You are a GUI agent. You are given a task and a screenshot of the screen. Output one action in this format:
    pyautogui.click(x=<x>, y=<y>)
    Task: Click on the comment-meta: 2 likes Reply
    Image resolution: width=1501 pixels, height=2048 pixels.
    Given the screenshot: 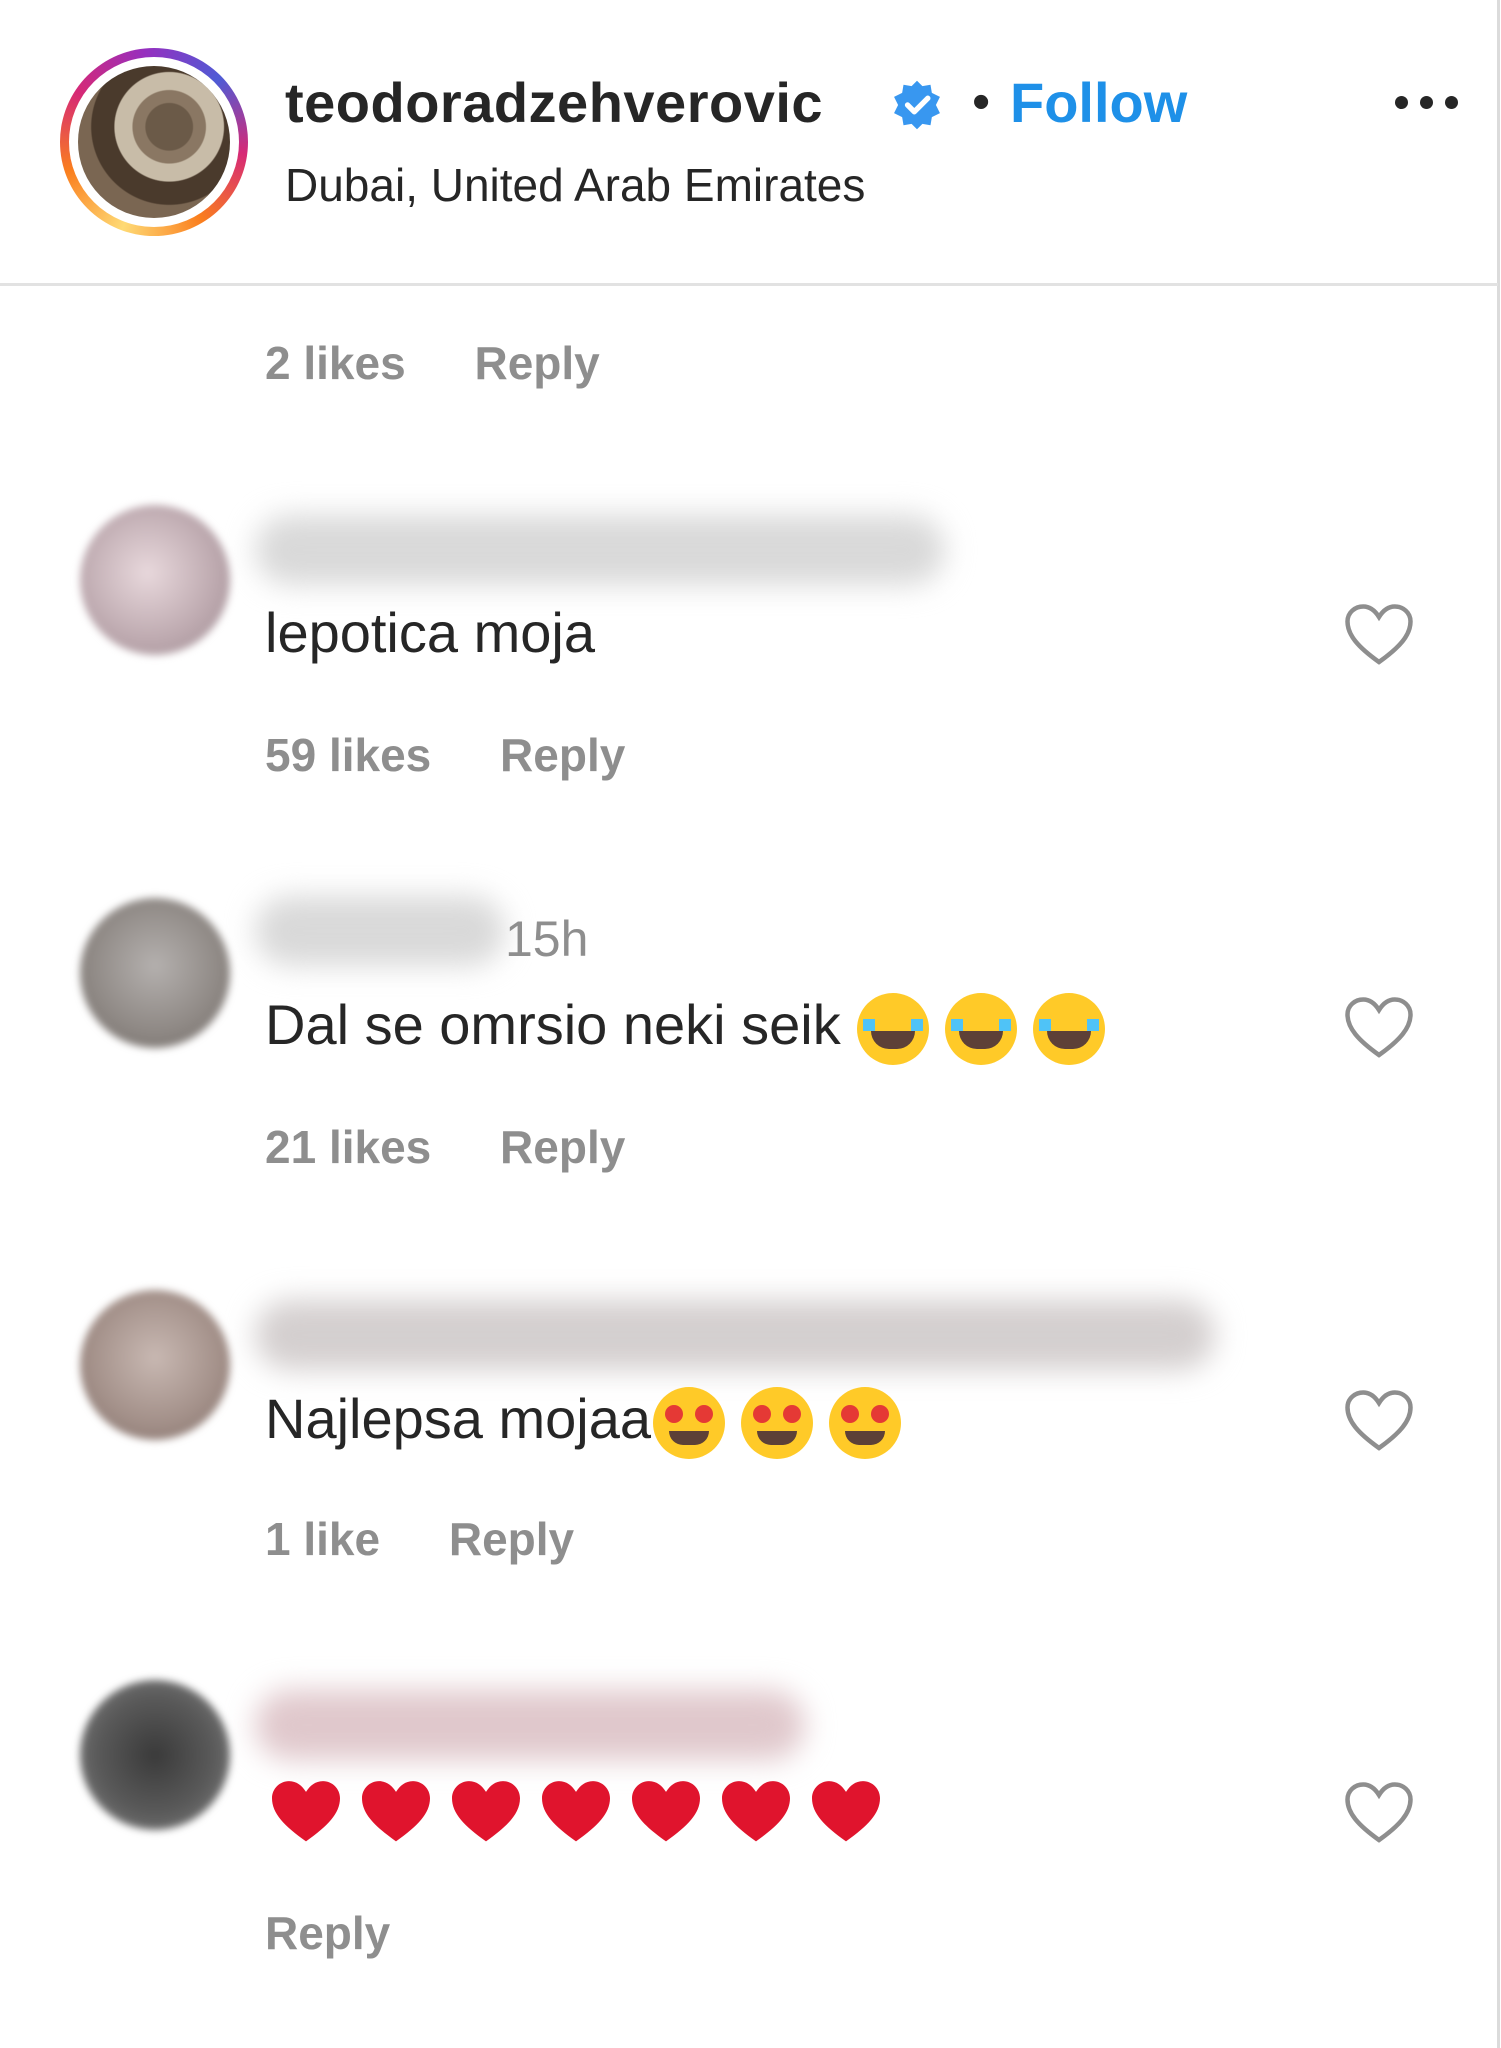 What is the action you would take?
    pyautogui.click(x=432, y=363)
    